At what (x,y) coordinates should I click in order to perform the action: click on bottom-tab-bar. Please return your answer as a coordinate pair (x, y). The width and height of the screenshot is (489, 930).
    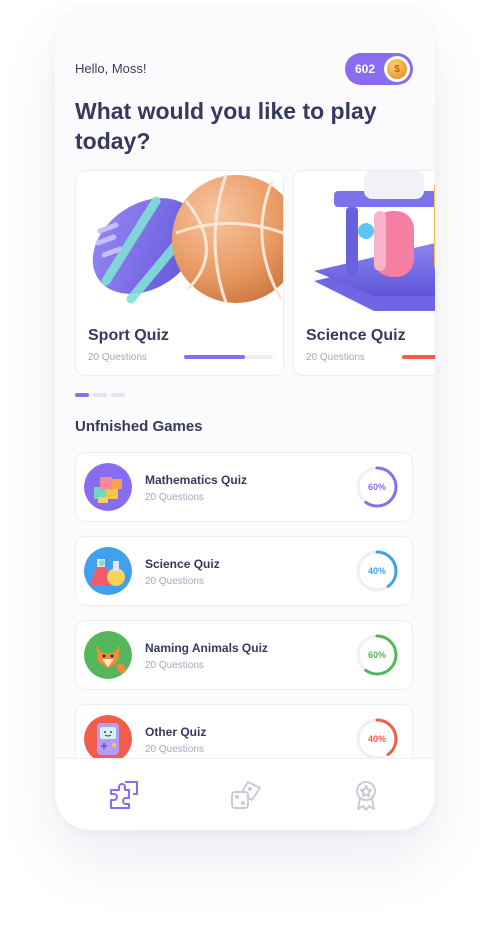
    Looking at the image, I should click on (245, 794).